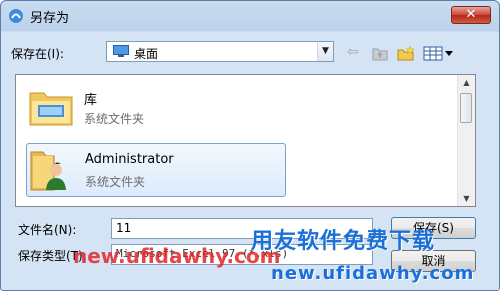  What do you see at coordinates (48, 171) in the screenshot?
I see `user-folder-icon` at bounding box center [48, 171].